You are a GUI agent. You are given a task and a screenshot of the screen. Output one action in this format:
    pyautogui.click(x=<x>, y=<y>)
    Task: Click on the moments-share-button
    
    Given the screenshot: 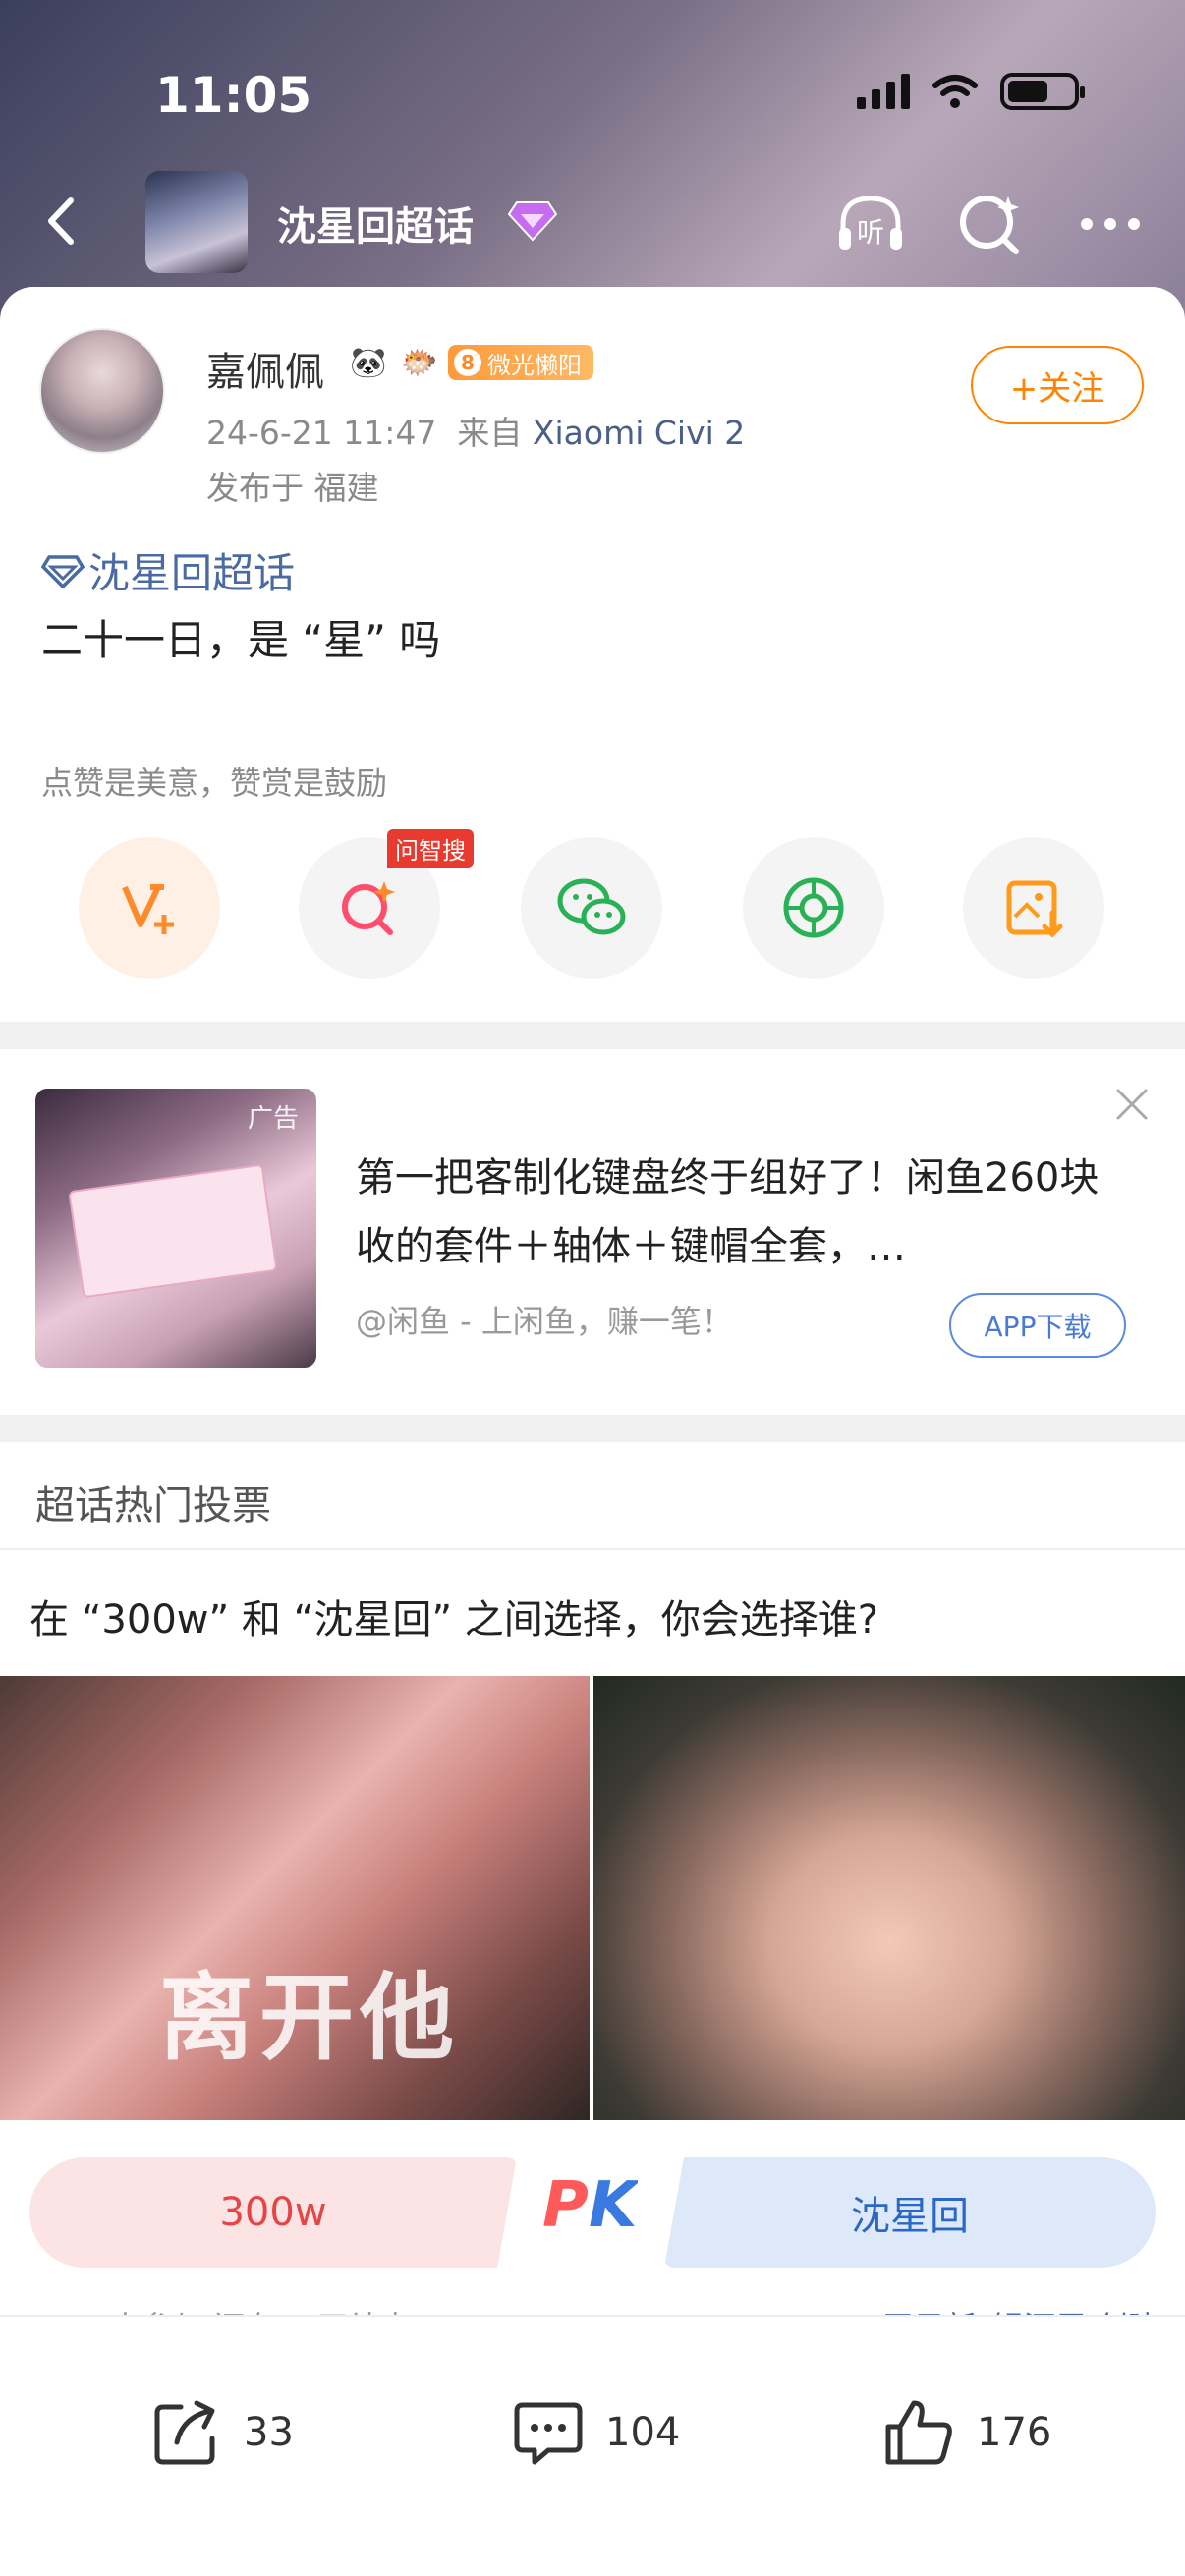 What is the action you would take?
    pyautogui.click(x=814, y=908)
    